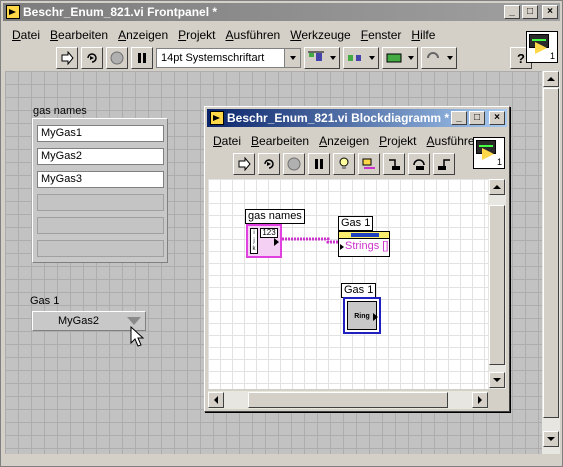 This screenshot has width=563, height=467. I want to click on reorder-button, so click(439, 58).